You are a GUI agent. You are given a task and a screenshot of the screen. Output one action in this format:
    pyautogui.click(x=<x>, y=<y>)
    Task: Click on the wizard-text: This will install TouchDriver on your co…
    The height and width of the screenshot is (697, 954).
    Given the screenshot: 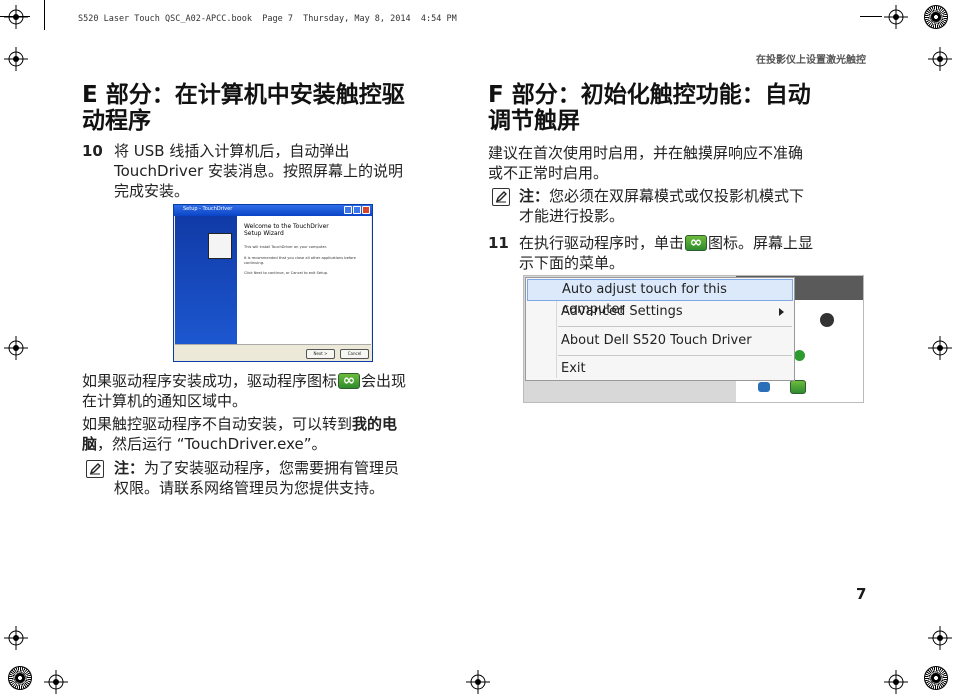 What is the action you would take?
    pyautogui.click(x=285, y=247)
    